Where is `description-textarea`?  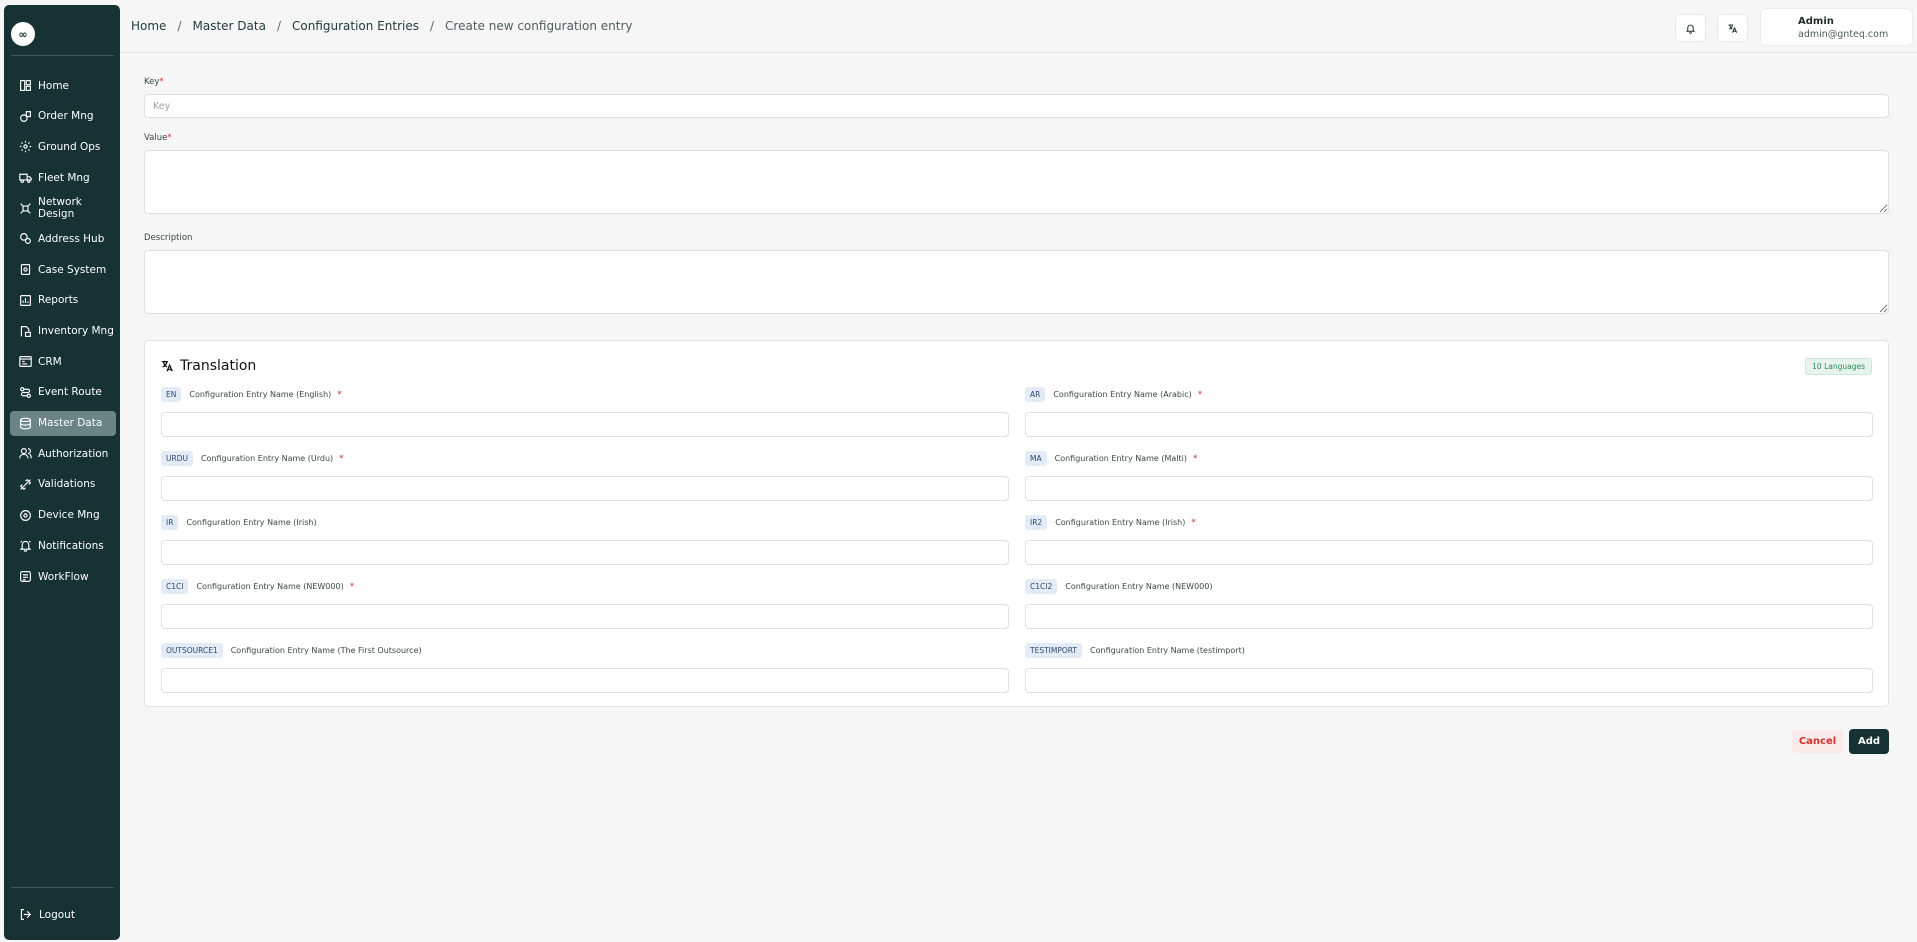 description-textarea is located at coordinates (1016, 282).